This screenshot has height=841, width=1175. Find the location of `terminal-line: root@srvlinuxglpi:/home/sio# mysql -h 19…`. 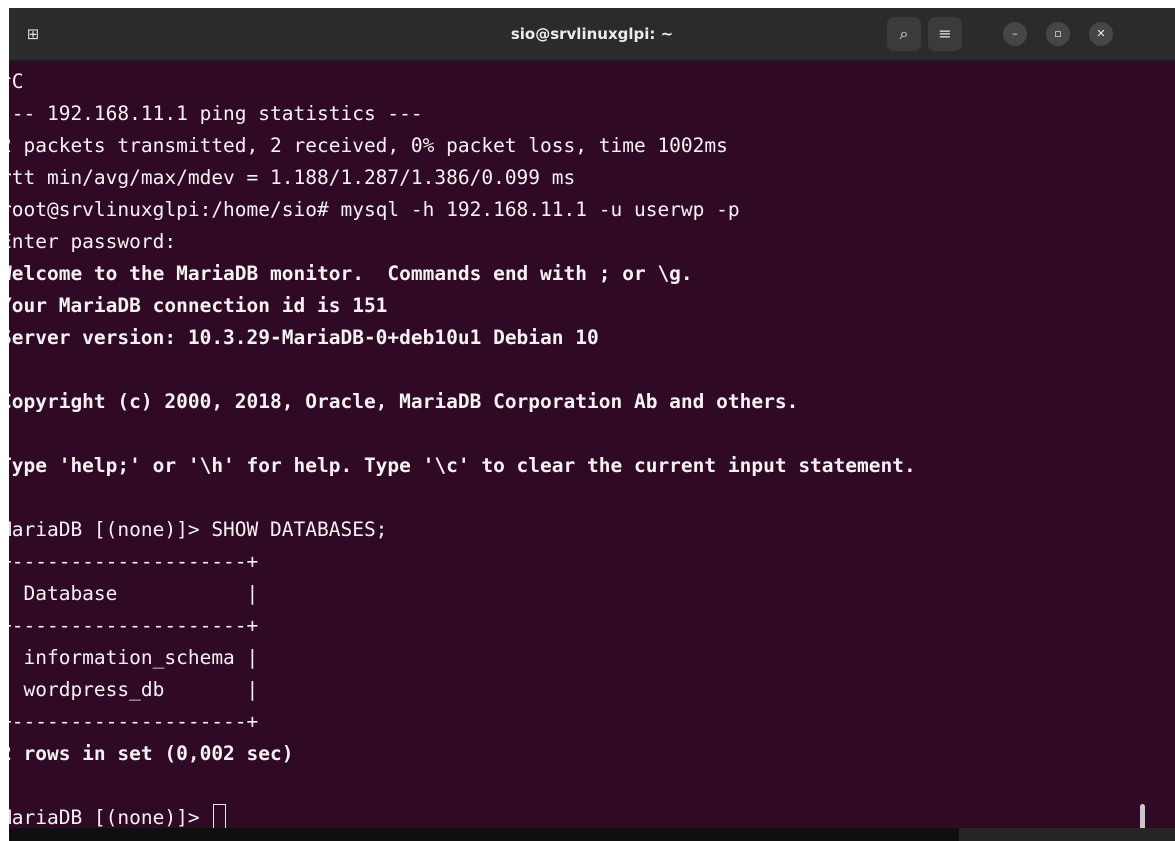

terminal-line: root@srvlinuxglpi:/home/sio# mysql -h 19… is located at coordinates (374, 209).